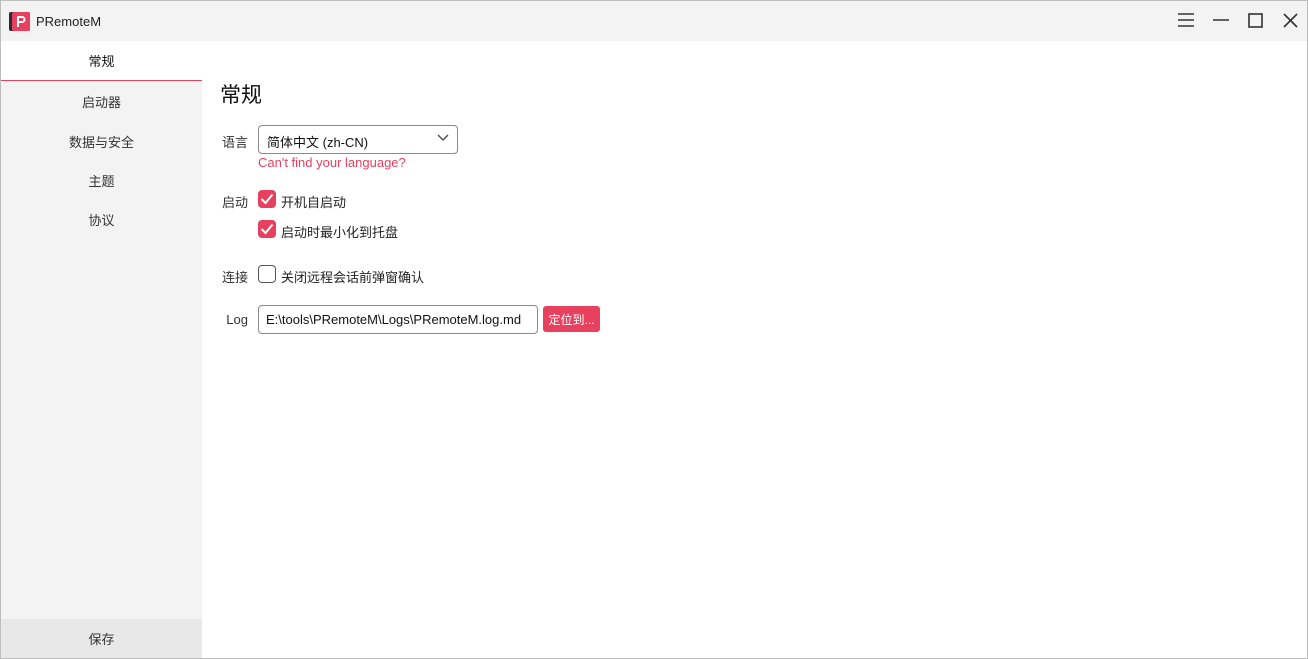  I want to click on close-button, so click(1290, 20).